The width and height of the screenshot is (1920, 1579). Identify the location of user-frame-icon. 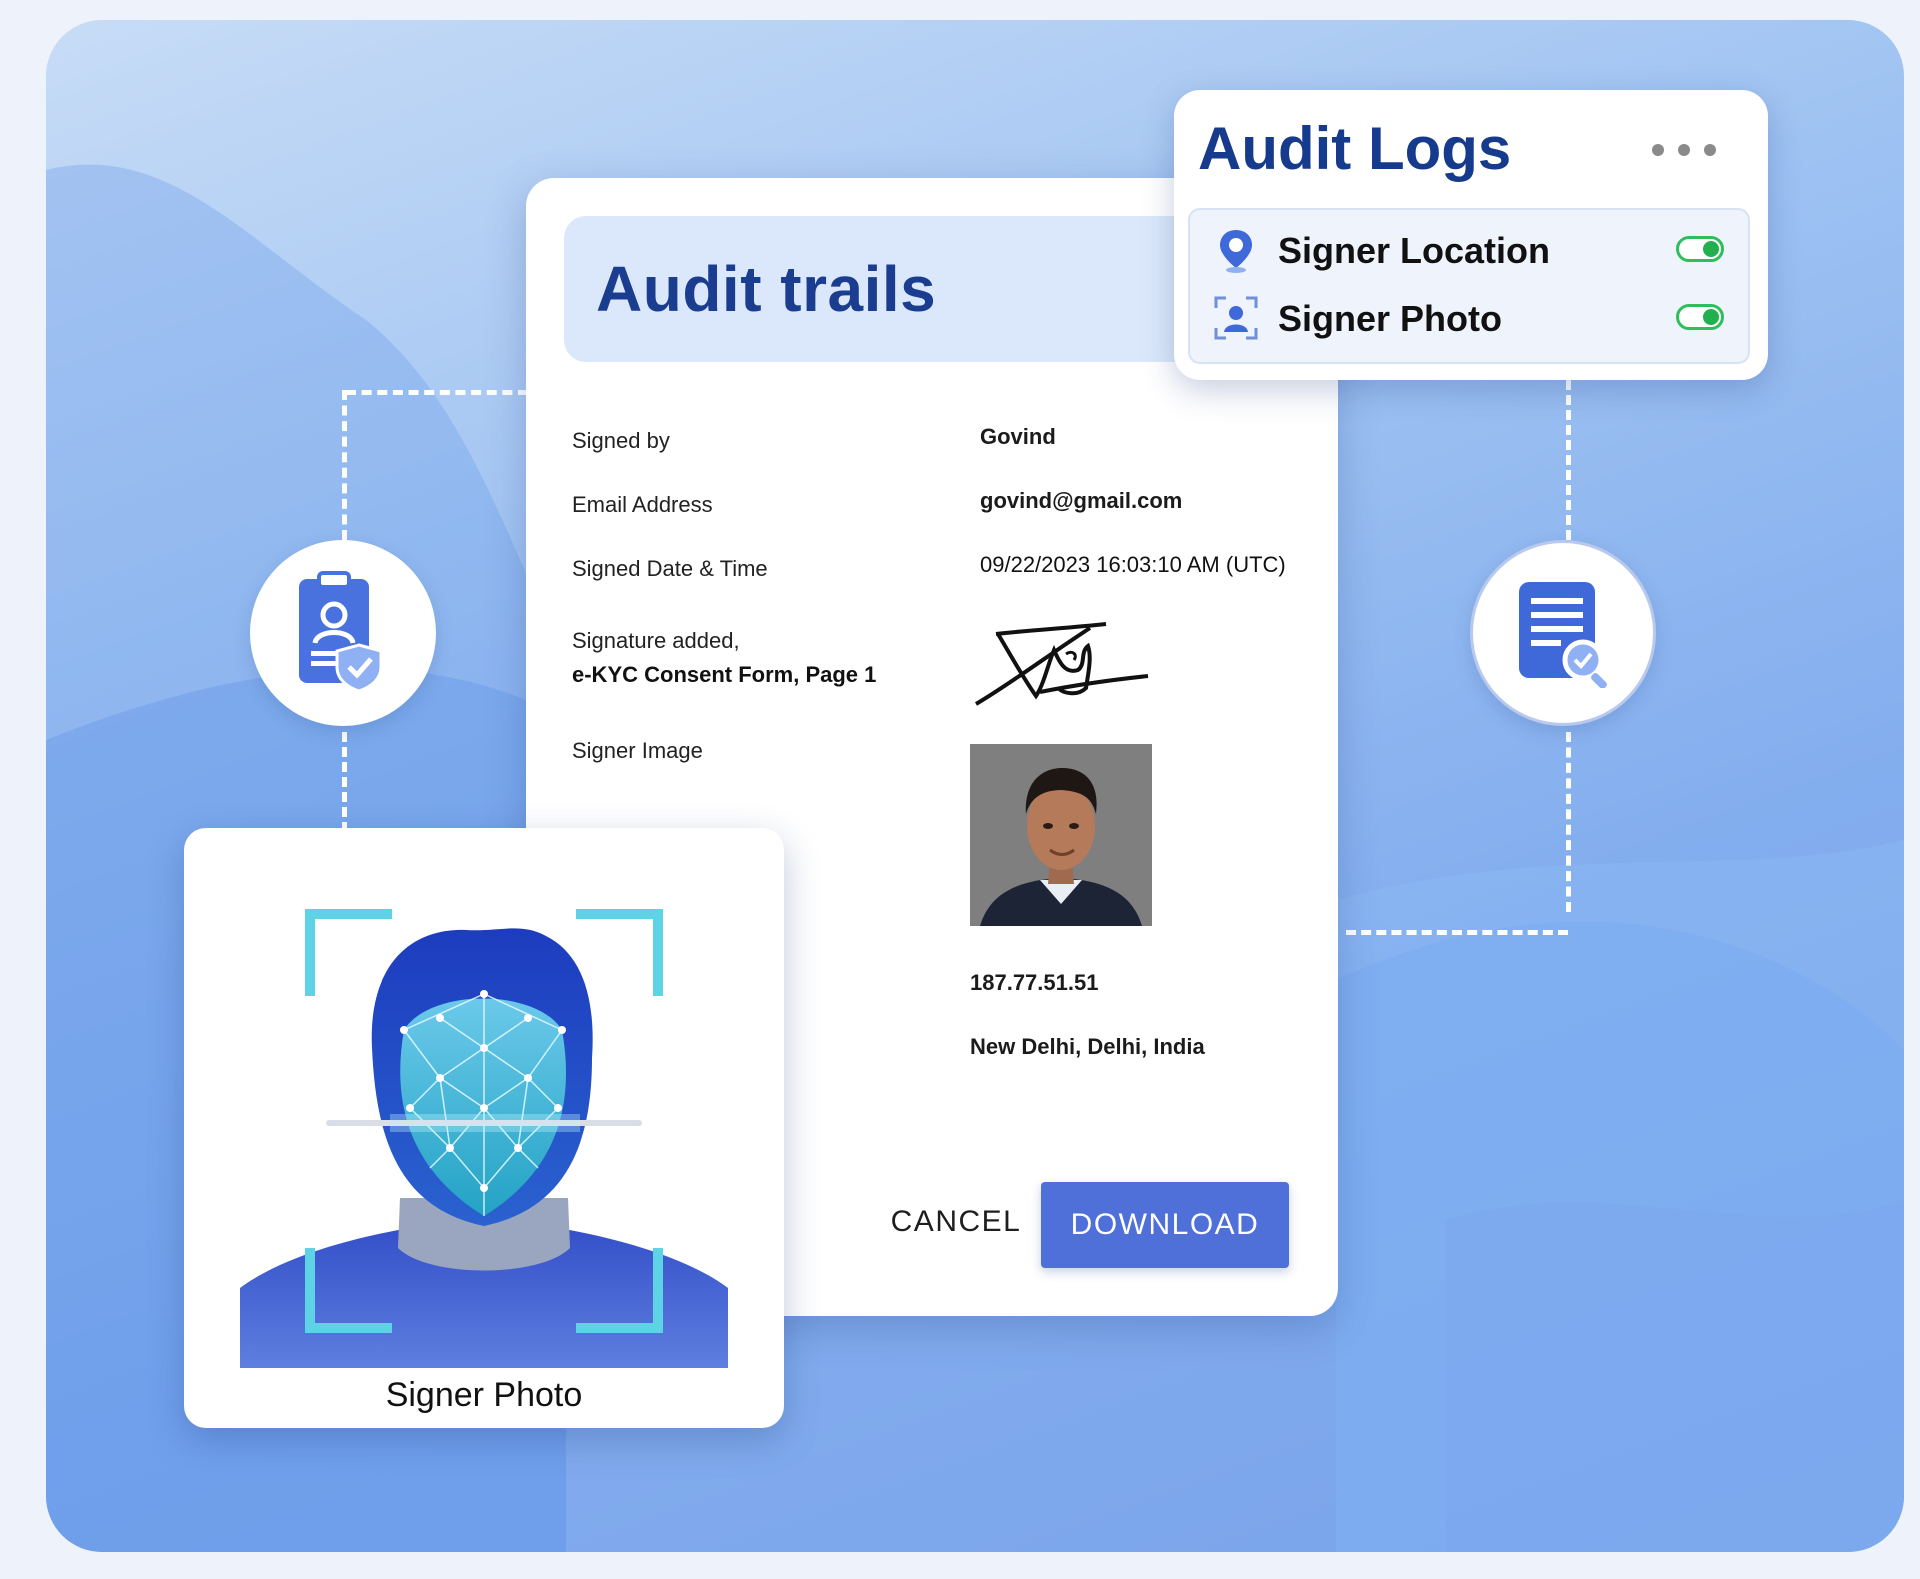
(1236, 318).